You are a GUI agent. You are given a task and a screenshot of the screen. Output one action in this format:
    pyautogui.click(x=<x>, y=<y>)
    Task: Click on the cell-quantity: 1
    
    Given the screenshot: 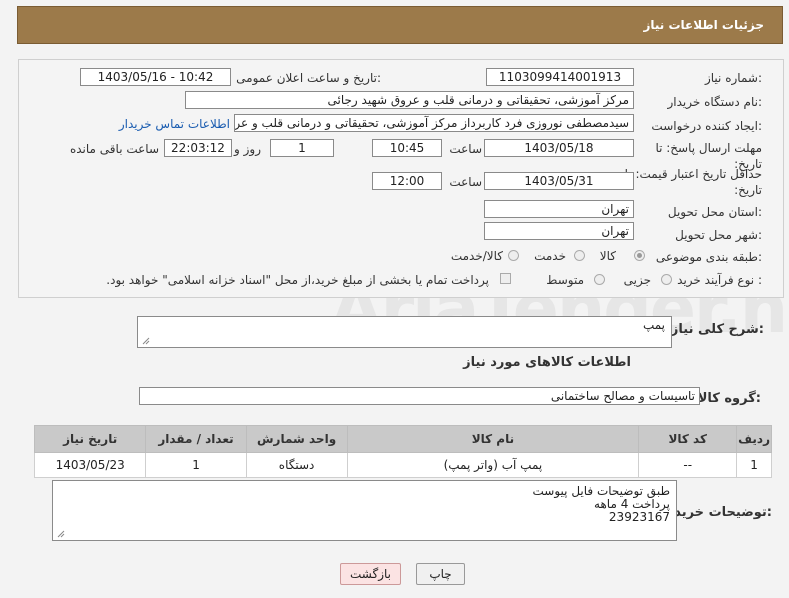 What is the action you would take?
    pyautogui.click(x=196, y=465)
    